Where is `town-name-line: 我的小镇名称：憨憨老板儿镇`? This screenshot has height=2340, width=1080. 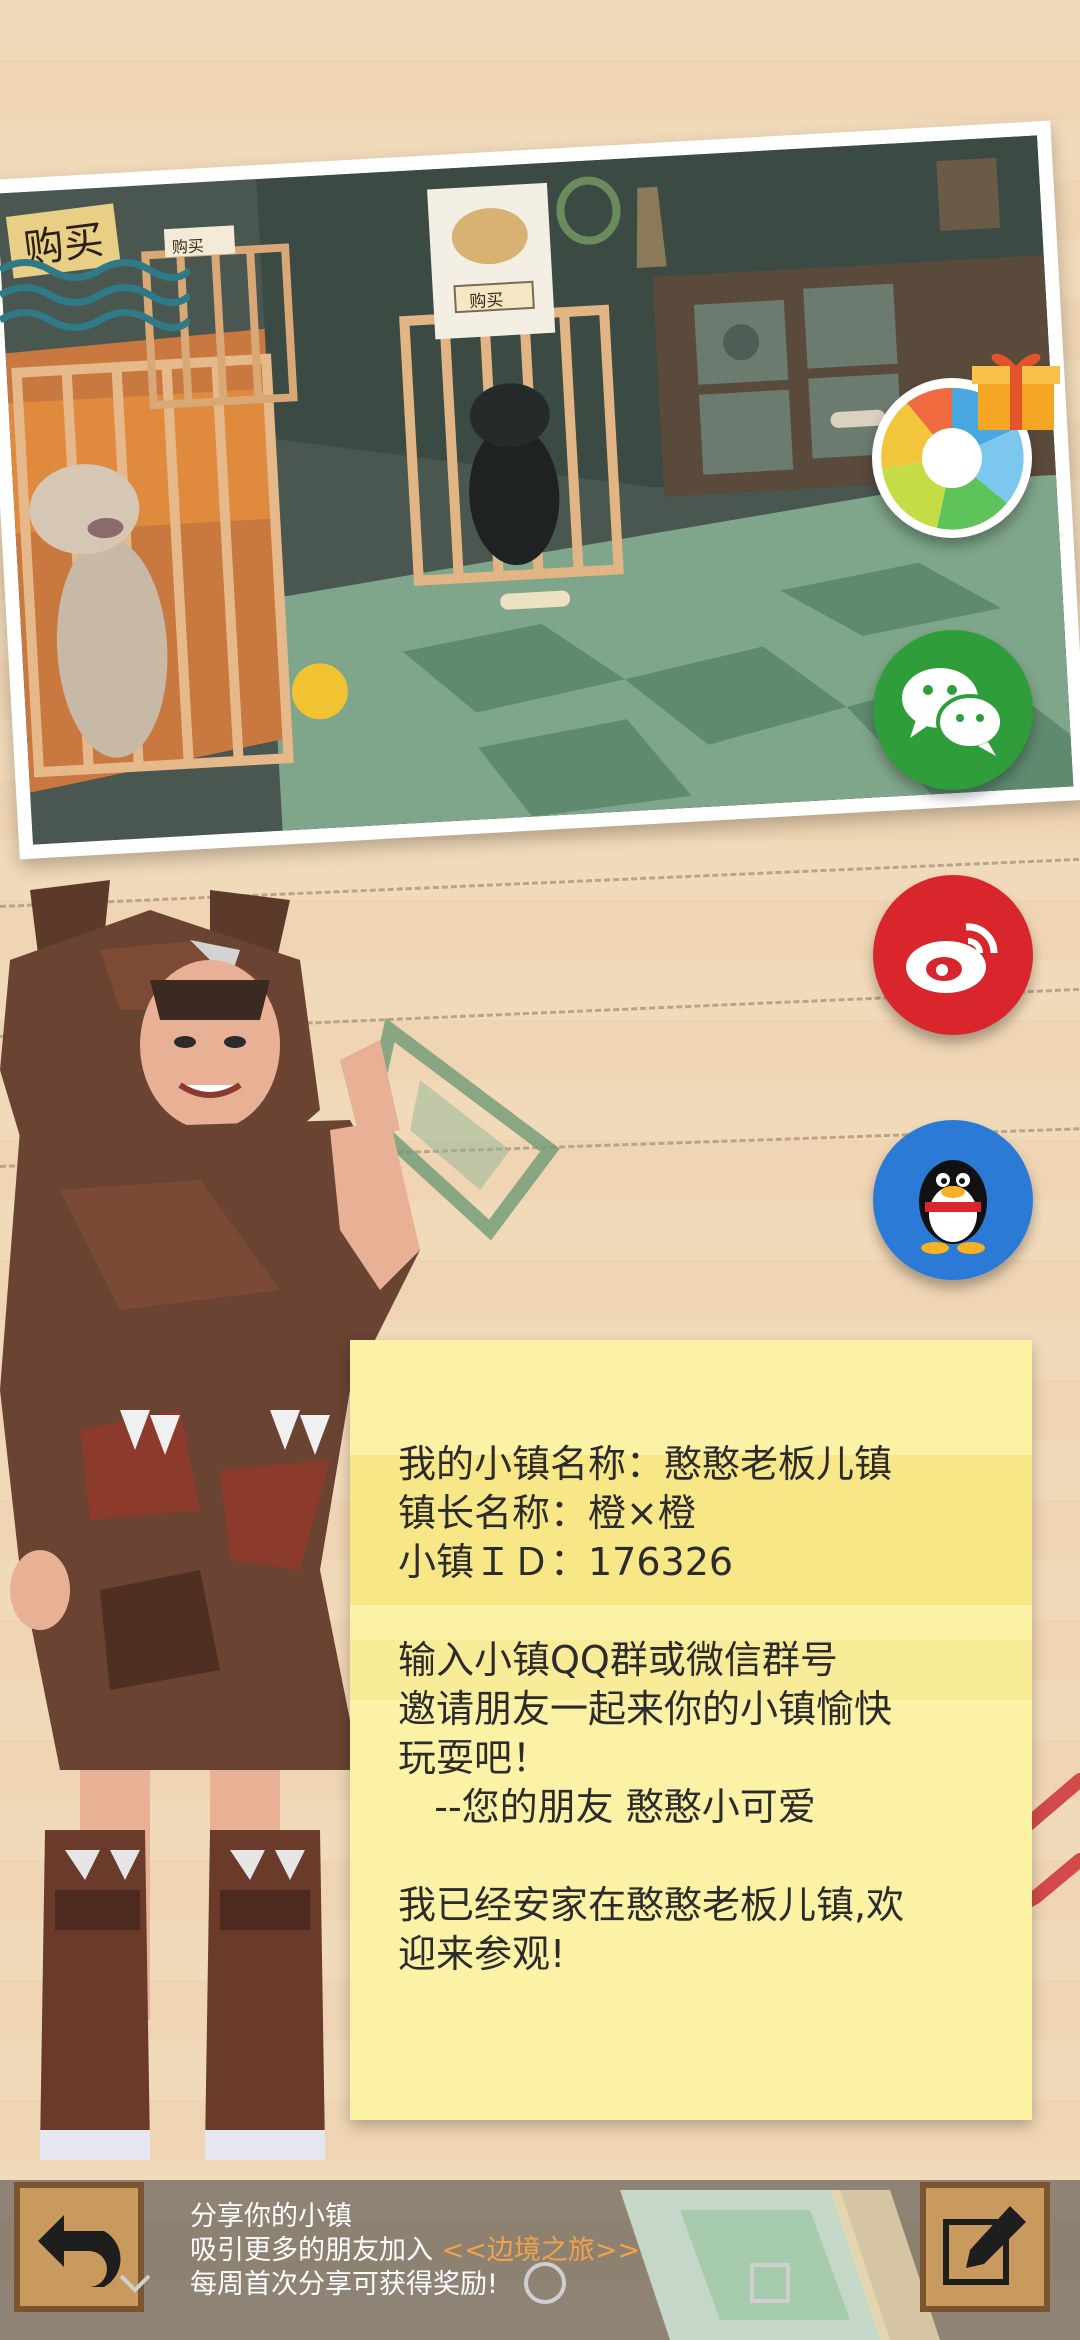 town-name-line: 我的小镇名称：憨憨老板儿镇 is located at coordinates (645, 1464).